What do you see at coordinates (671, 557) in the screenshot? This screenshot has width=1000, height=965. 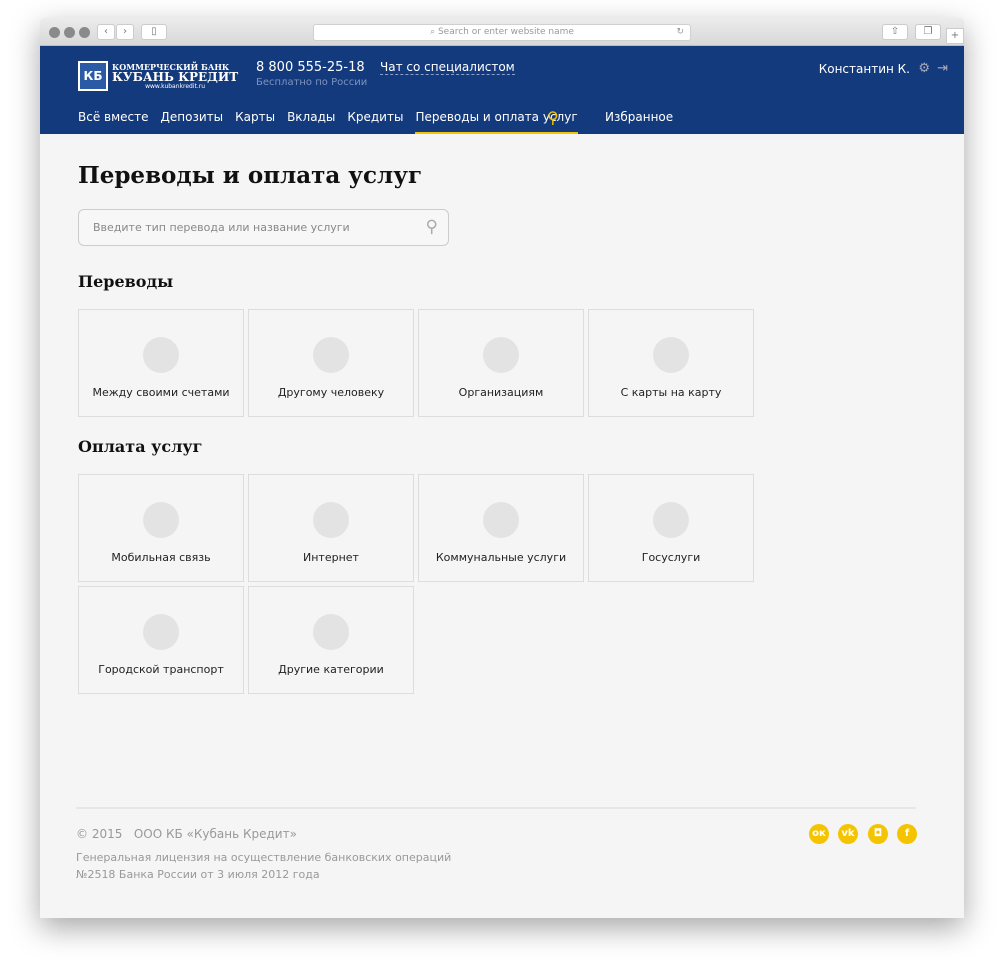 I see `card-label: Госуслуги` at bounding box center [671, 557].